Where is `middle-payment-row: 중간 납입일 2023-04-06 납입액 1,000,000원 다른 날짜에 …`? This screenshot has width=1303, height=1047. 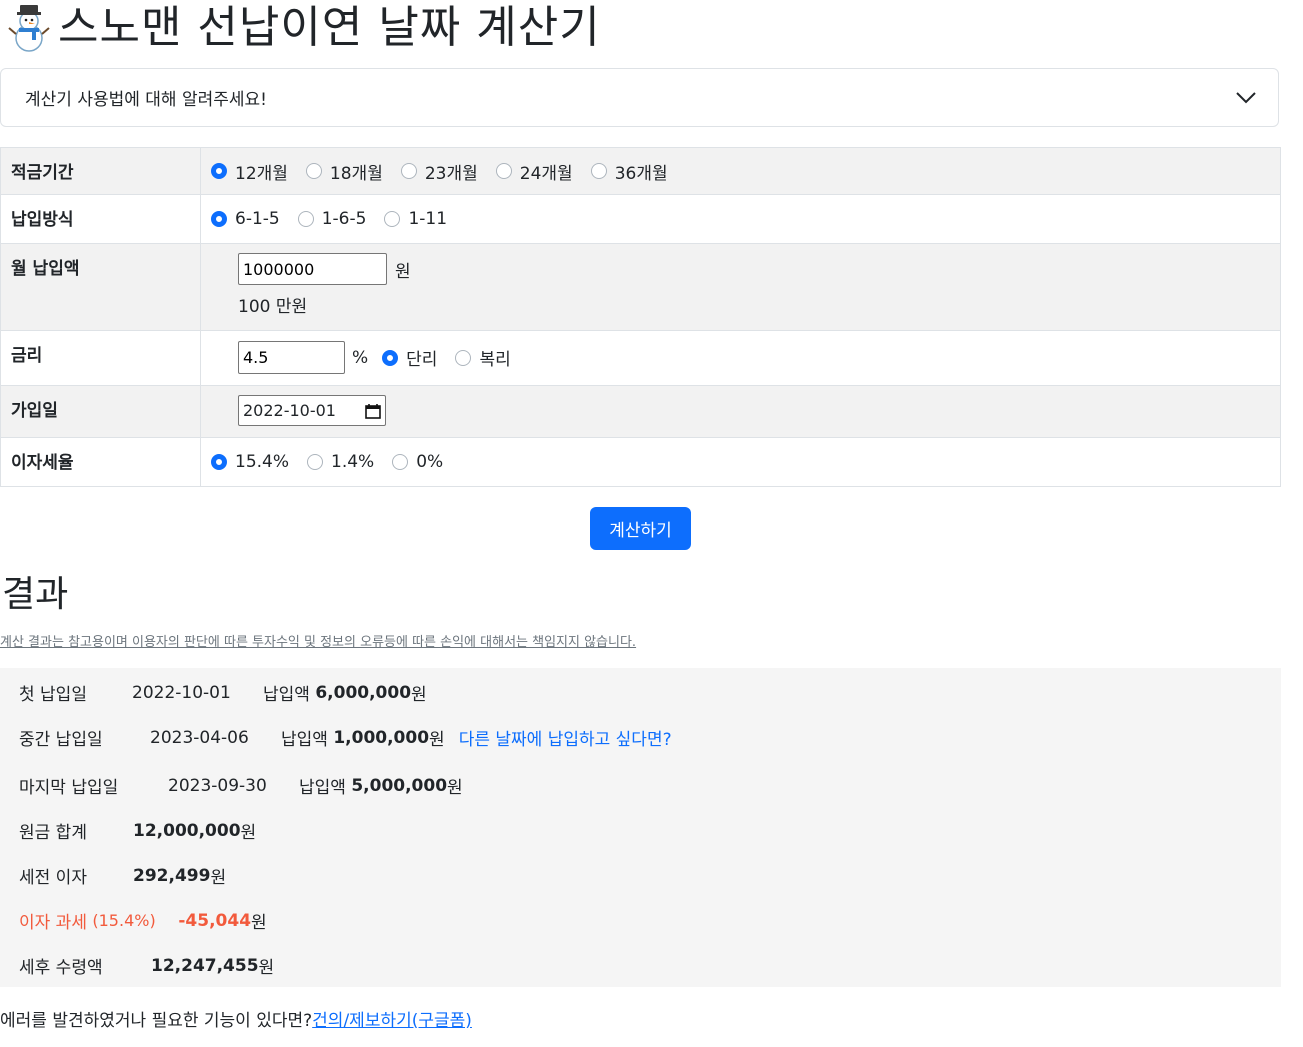 middle-payment-row: 중간 납입일 2023-04-06 납입액 1,000,000원 다른 날짜에 … is located at coordinates (345, 737).